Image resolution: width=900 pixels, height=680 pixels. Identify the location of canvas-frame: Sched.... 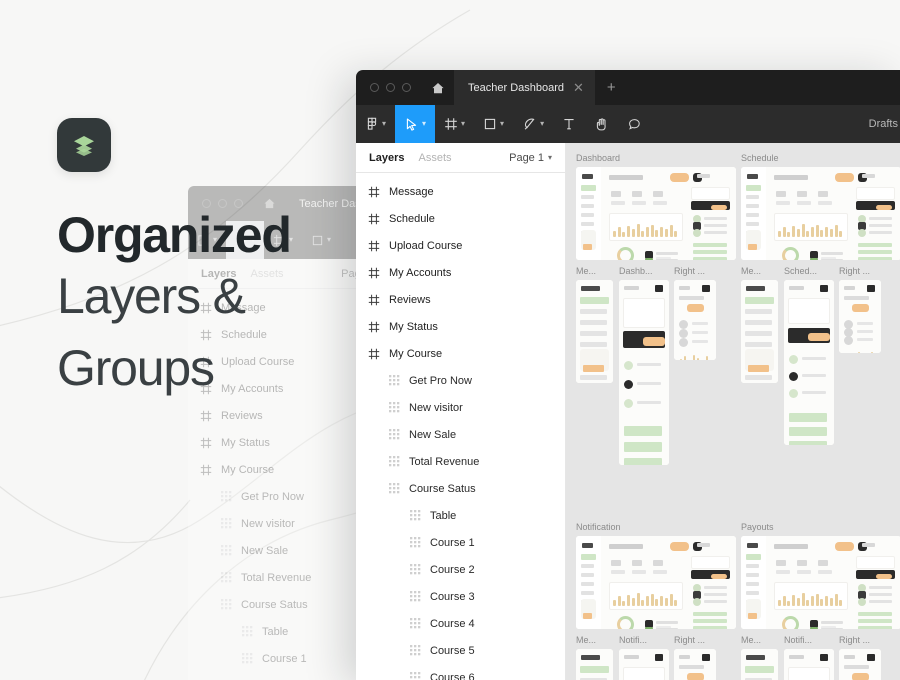
(809, 355).